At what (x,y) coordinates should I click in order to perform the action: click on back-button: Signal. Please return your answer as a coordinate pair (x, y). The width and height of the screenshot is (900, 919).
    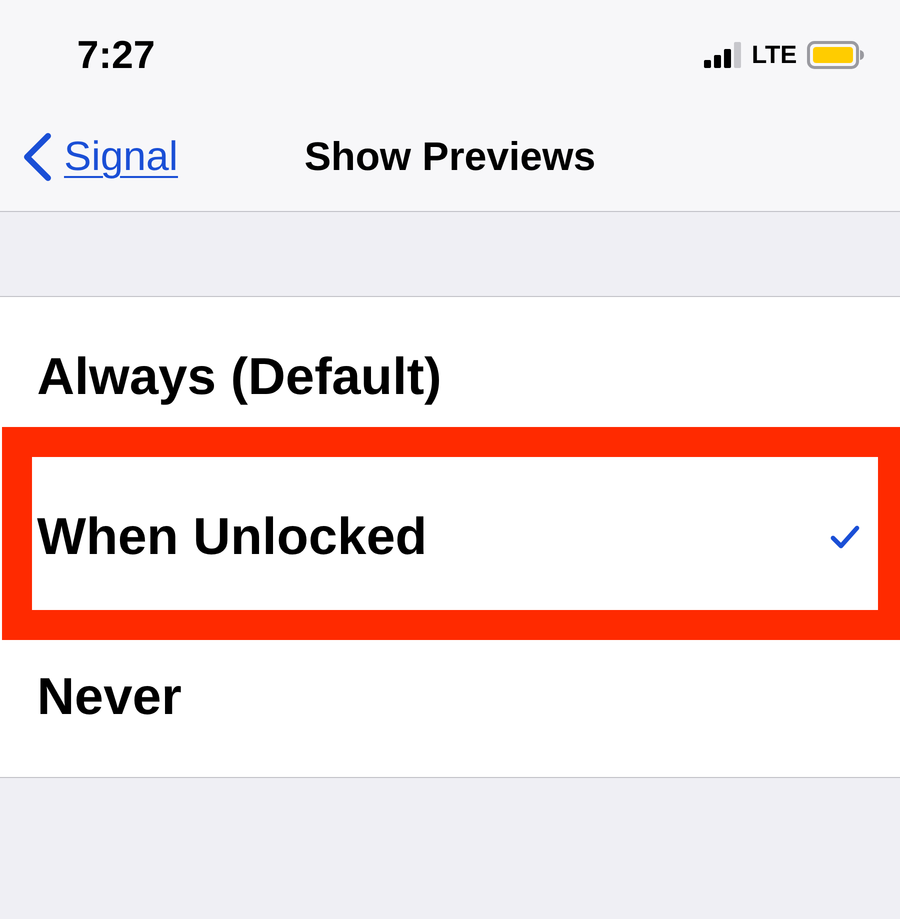
    Looking at the image, I should click on (89, 157).